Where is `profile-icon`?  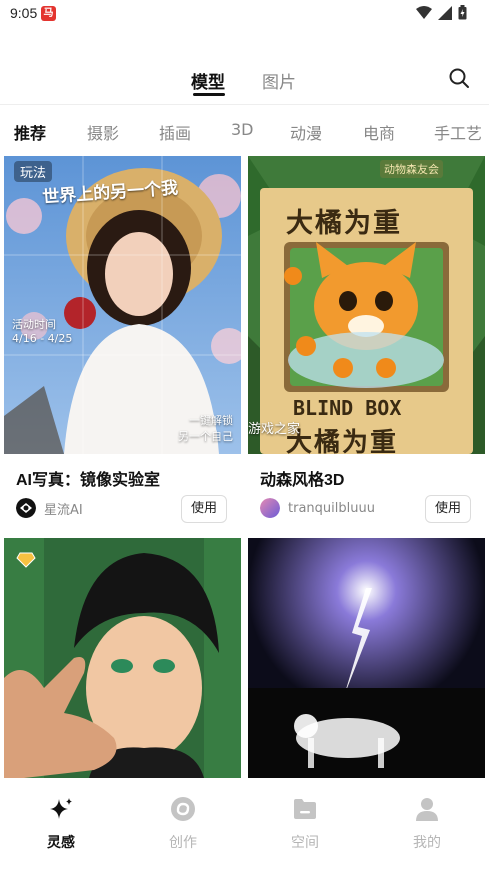
profile-icon is located at coordinates (427, 809).